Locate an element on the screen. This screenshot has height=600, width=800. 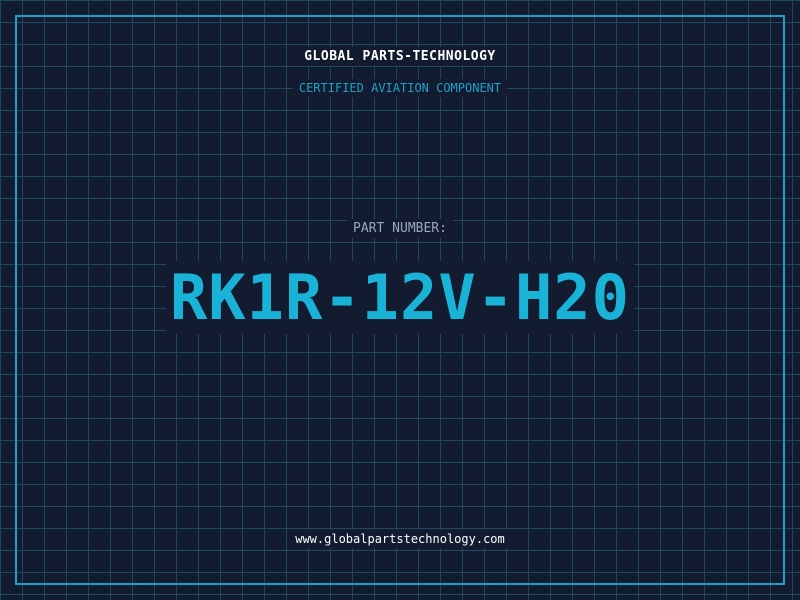
company-name-text: GLOBAL PARTS-TECHNOLOGY is located at coordinates (400, 56).